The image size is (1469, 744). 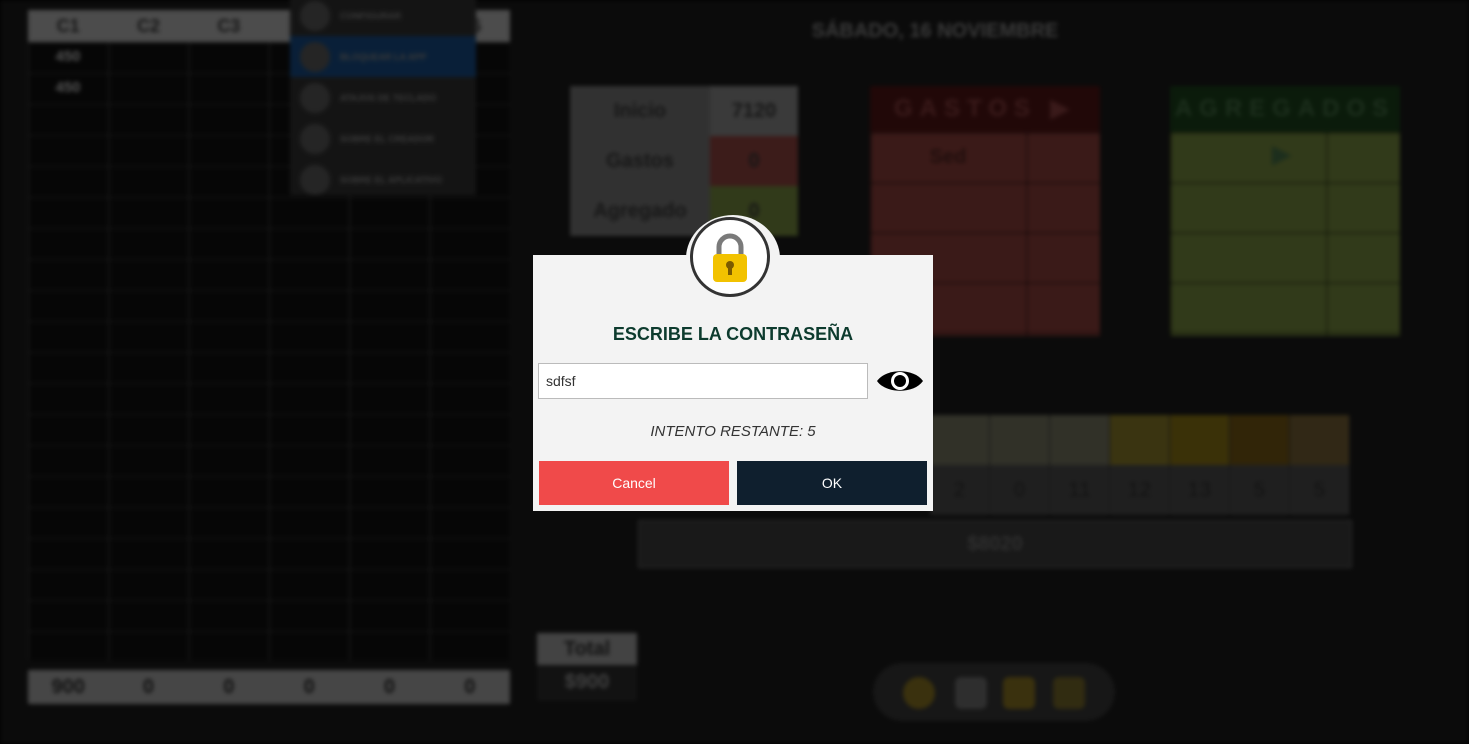 What do you see at coordinates (733, 431) in the screenshot?
I see `attempts-remaining: INTENTO RESTANTE: 5` at bounding box center [733, 431].